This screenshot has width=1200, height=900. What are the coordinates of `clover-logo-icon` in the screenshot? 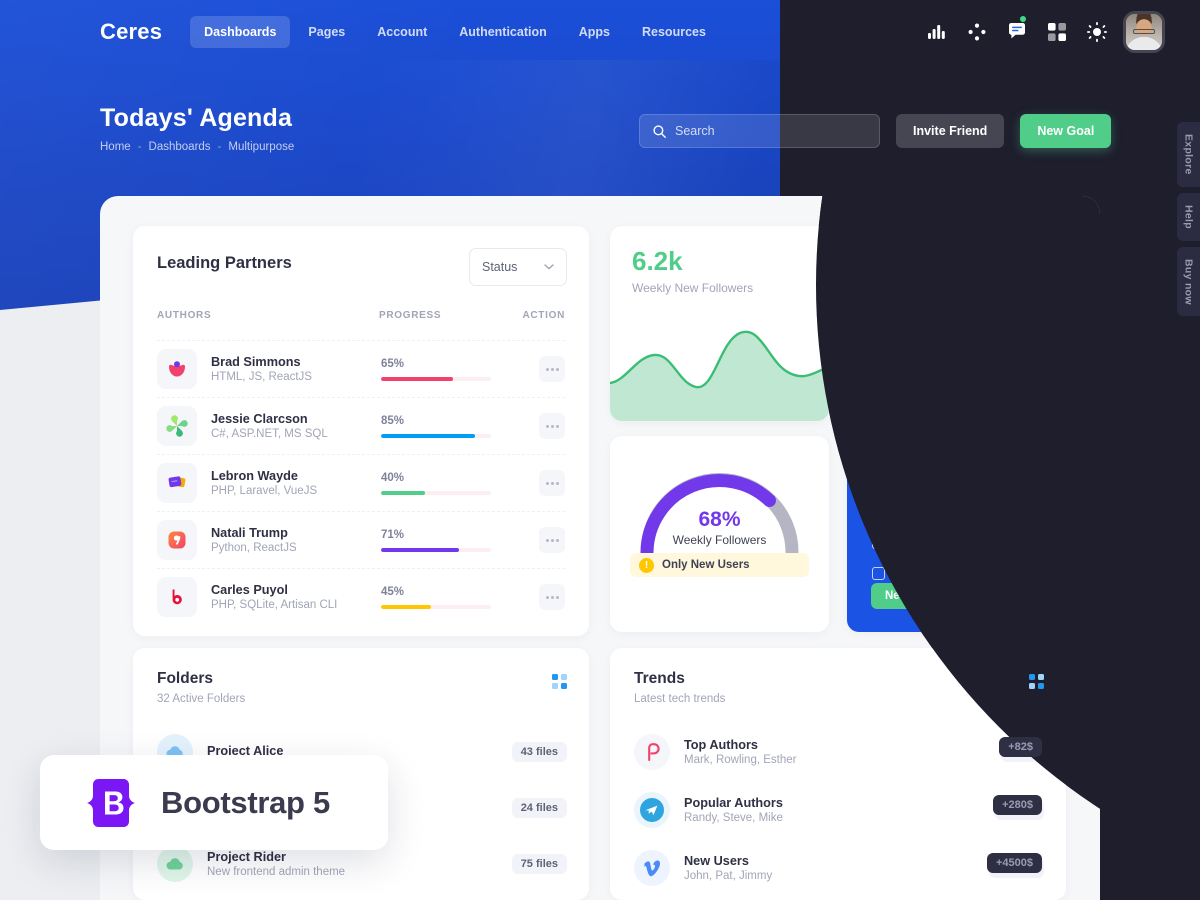 It's located at (177, 426).